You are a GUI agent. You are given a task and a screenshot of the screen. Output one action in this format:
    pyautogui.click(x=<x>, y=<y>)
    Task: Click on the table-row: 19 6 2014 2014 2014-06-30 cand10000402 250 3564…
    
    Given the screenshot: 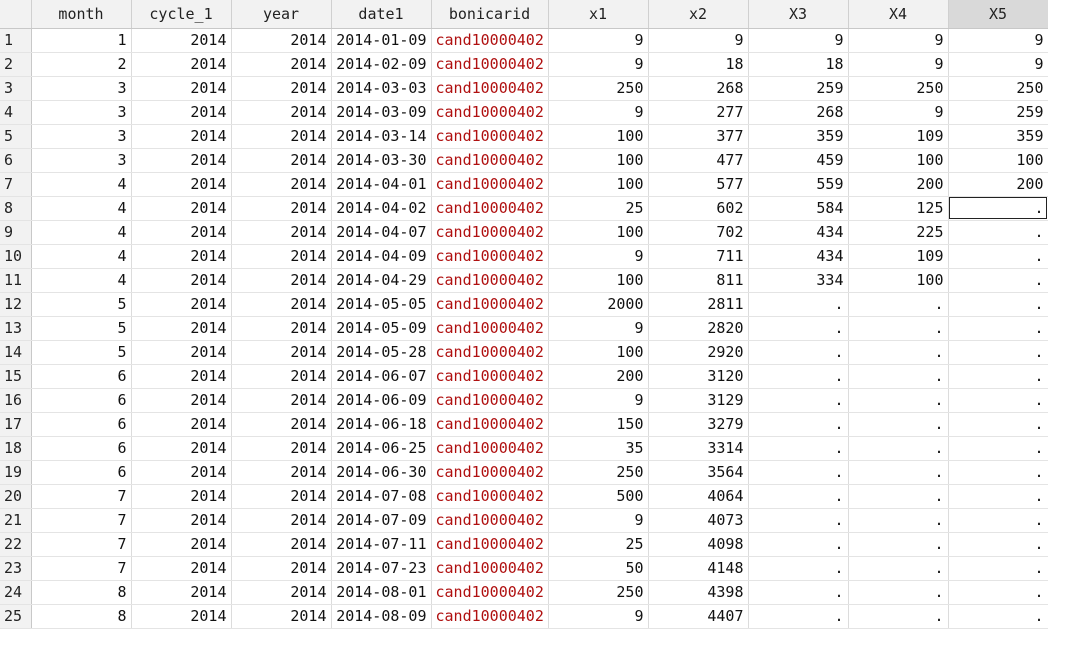 What is the action you would take?
    pyautogui.click(x=524, y=472)
    